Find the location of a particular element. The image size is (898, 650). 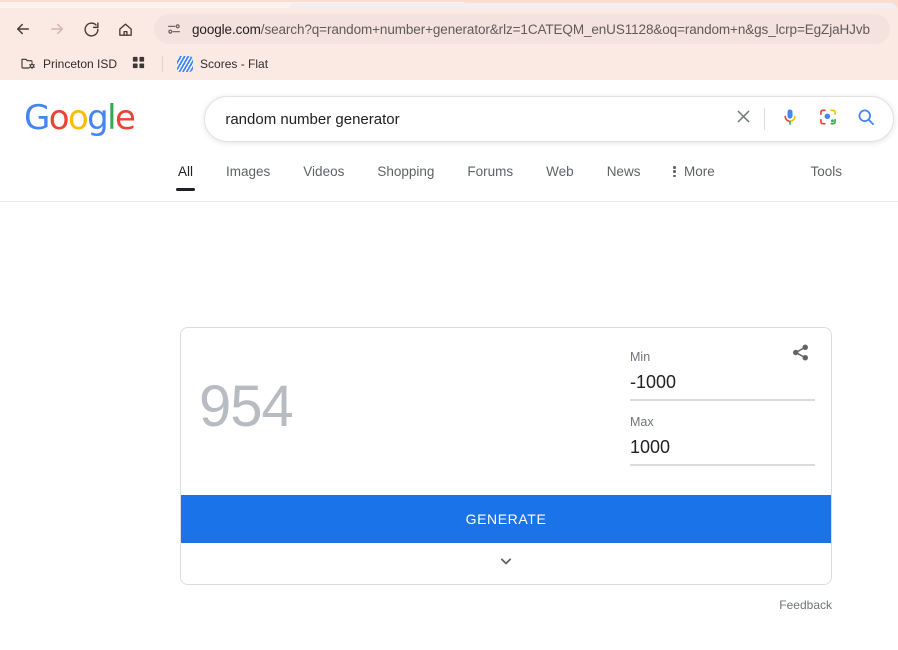

home-icon is located at coordinates (125, 29).